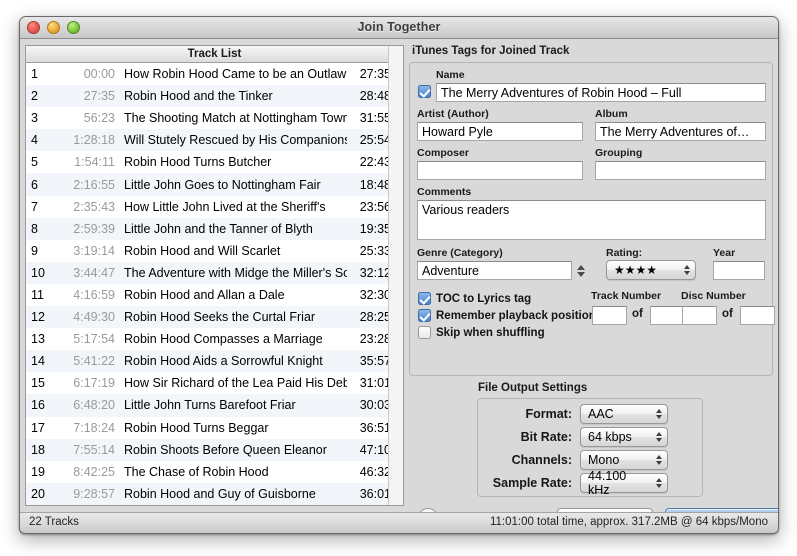 Image resolution: width=797 pixels, height=556 pixels. What do you see at coordinates (481, 332) in the screenshot?
I see `skip-shuffling-checkbox-row: Skip when shuffling` at bounding box center [481, 332].